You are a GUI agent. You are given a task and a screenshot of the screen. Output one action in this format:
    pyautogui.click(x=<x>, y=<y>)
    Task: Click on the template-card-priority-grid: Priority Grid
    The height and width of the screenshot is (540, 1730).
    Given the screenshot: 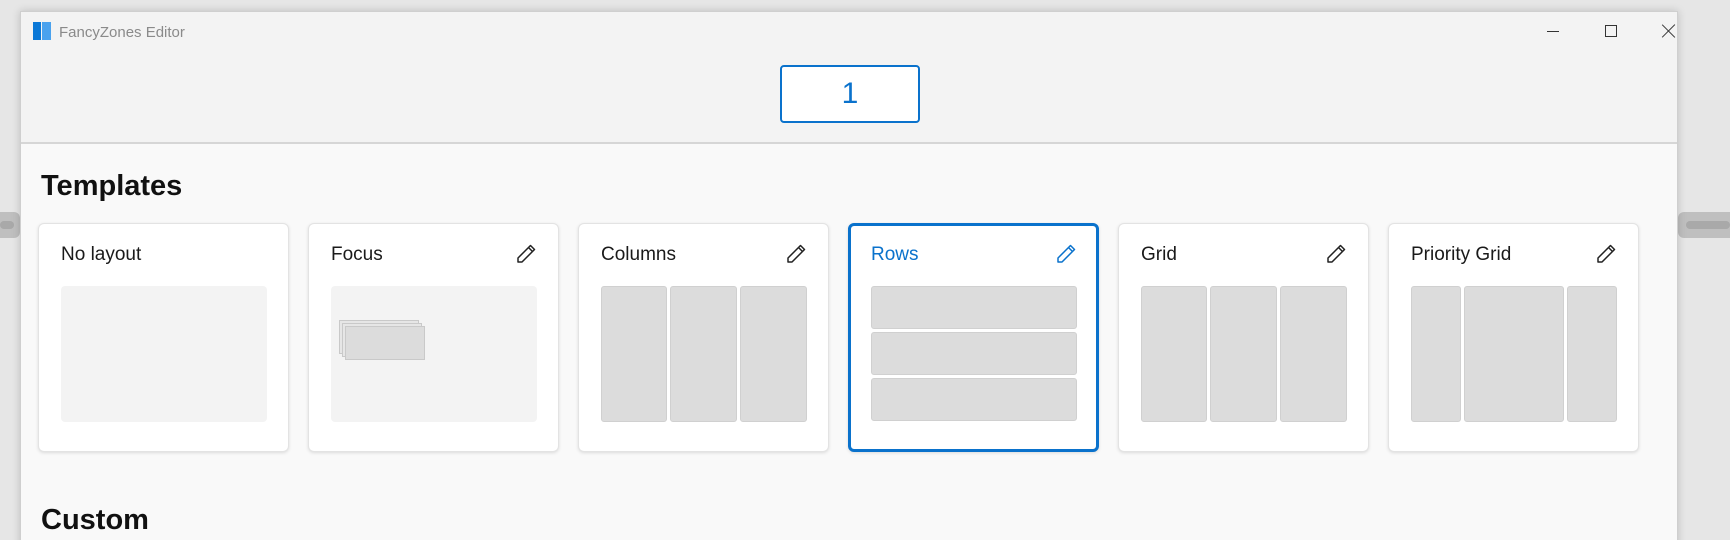 What is the action you would take?
    pyautogui.click(x=1513, y=337)
    